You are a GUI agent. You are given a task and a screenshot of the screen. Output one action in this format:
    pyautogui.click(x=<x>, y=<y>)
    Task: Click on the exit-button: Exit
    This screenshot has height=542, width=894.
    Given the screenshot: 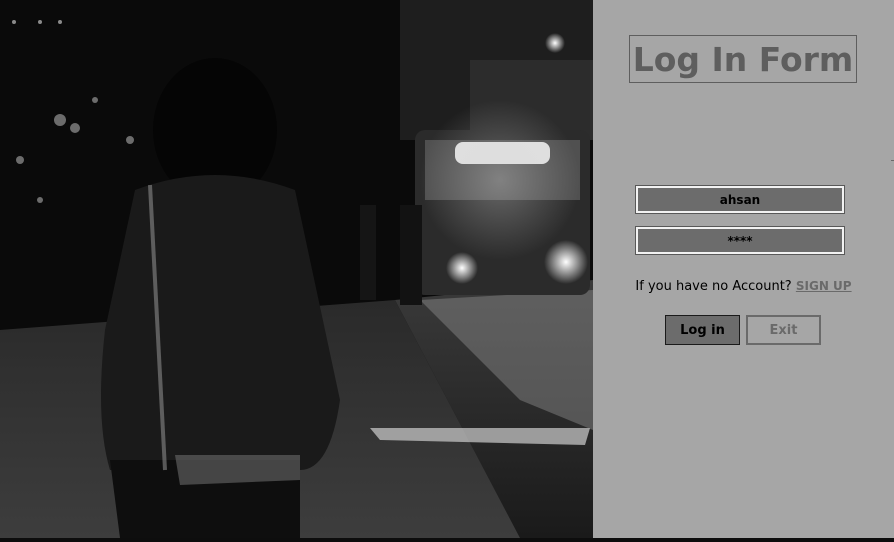 What is the action you would take?
    pyautogui.click(x=783, y=330)
    